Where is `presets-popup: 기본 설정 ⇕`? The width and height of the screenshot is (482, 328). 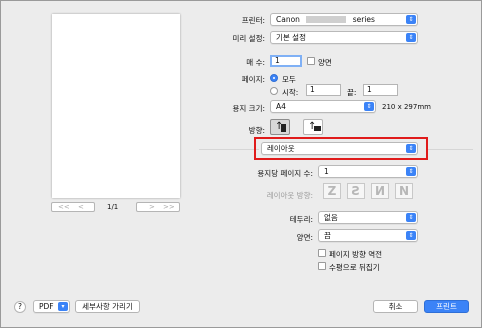 presets-popup: 기본 설정 ⇕ is located at coordinates (344, 37).